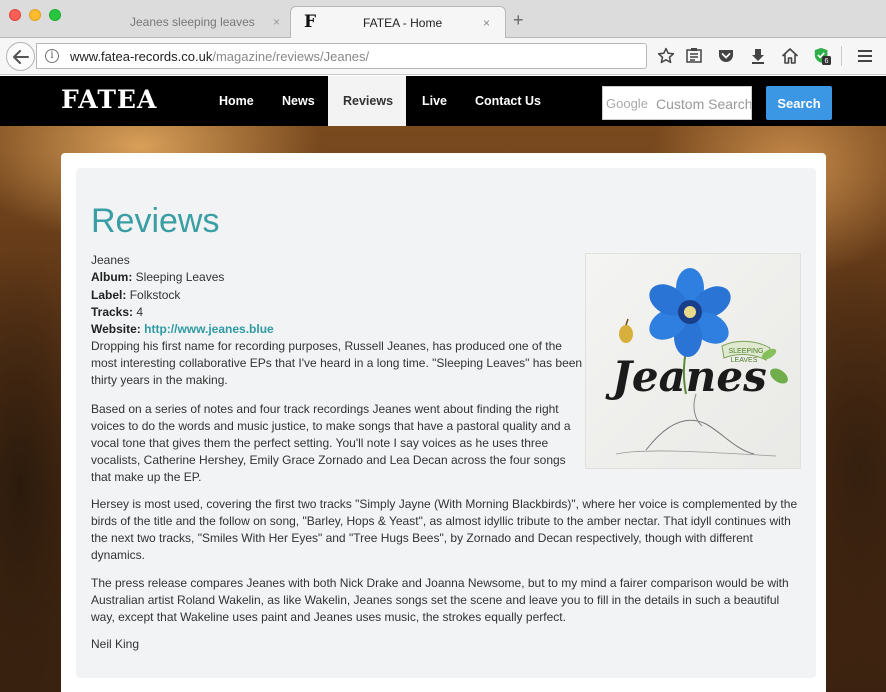 The width and height of the screenshot is (886, 692). What do you see at coordinates (865, 56) in the screenshot?
I see `hamburger-menu-icon` at bounding box center [865, 56].